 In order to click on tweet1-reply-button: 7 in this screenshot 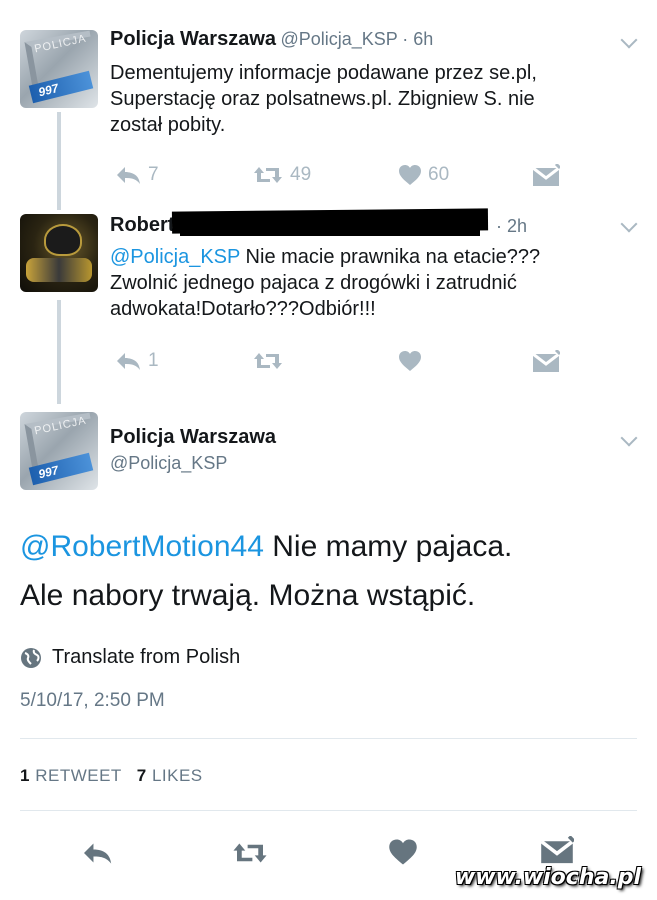, I will do `click(136, 175)`.